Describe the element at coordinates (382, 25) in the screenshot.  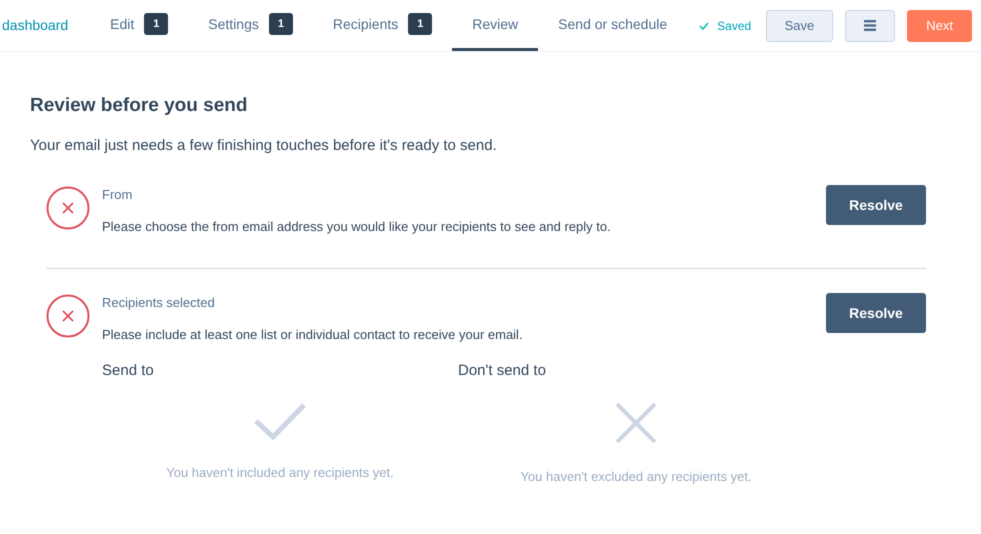
I see `nav-tab: Recipients 1` at that location.